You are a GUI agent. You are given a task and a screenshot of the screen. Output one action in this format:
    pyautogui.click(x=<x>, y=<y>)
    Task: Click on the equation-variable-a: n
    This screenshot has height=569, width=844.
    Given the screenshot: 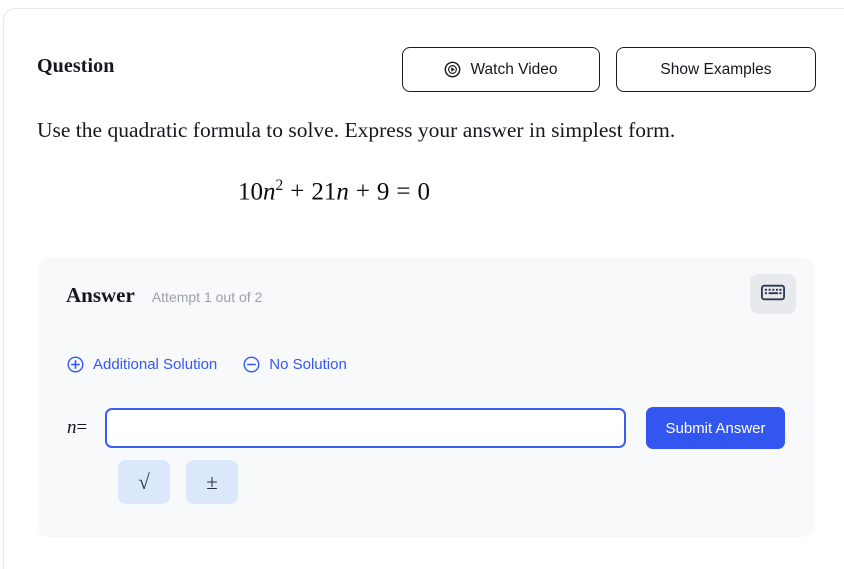 What is the action you would take?
    pyautogui.click(x=269, y=192)
    